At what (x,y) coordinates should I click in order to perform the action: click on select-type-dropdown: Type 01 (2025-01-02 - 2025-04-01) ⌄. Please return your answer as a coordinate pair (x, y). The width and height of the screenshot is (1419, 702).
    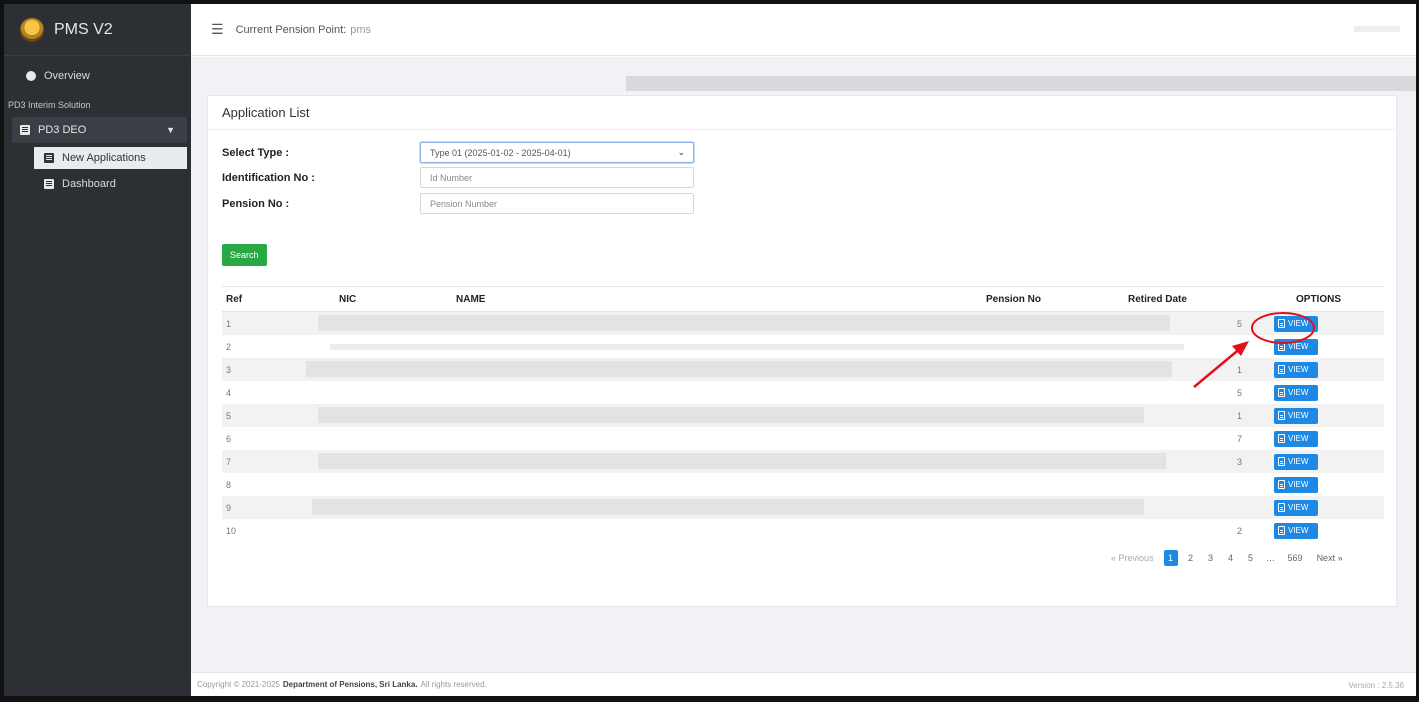
    Looking at the image, I should click on (557, 152).